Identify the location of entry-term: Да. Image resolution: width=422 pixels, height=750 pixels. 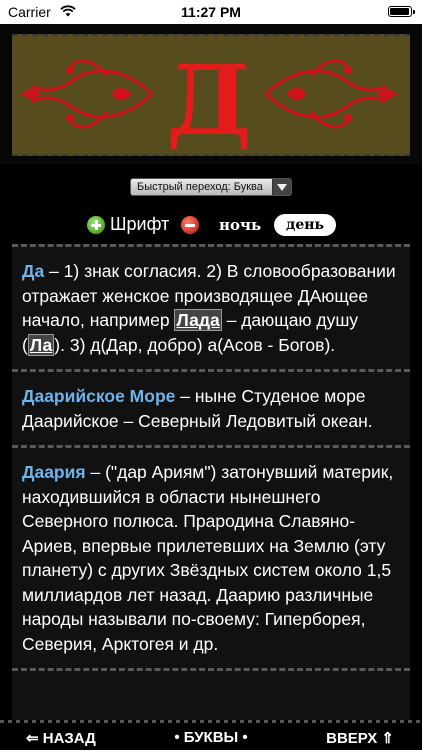
(33, 271).